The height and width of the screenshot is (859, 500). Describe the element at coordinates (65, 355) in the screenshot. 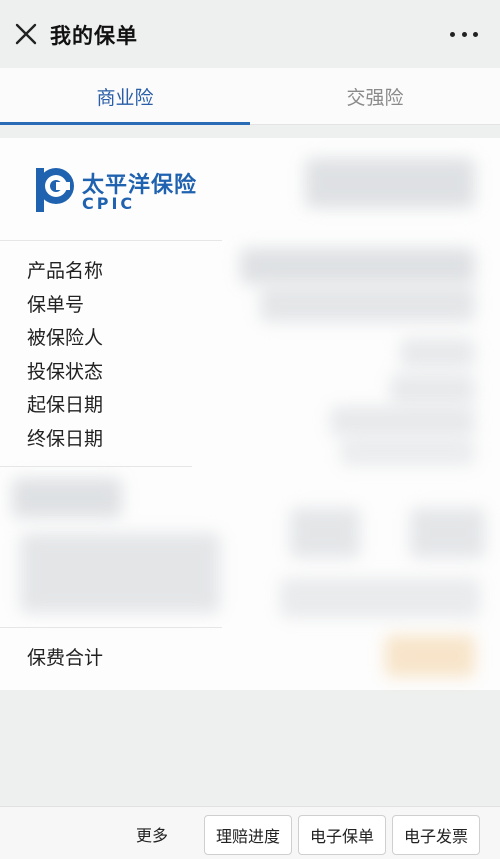

I see `policy-field-labels: 产品名称 保单号 被保险人 投保状态 起保日期 终保日期` at that location.